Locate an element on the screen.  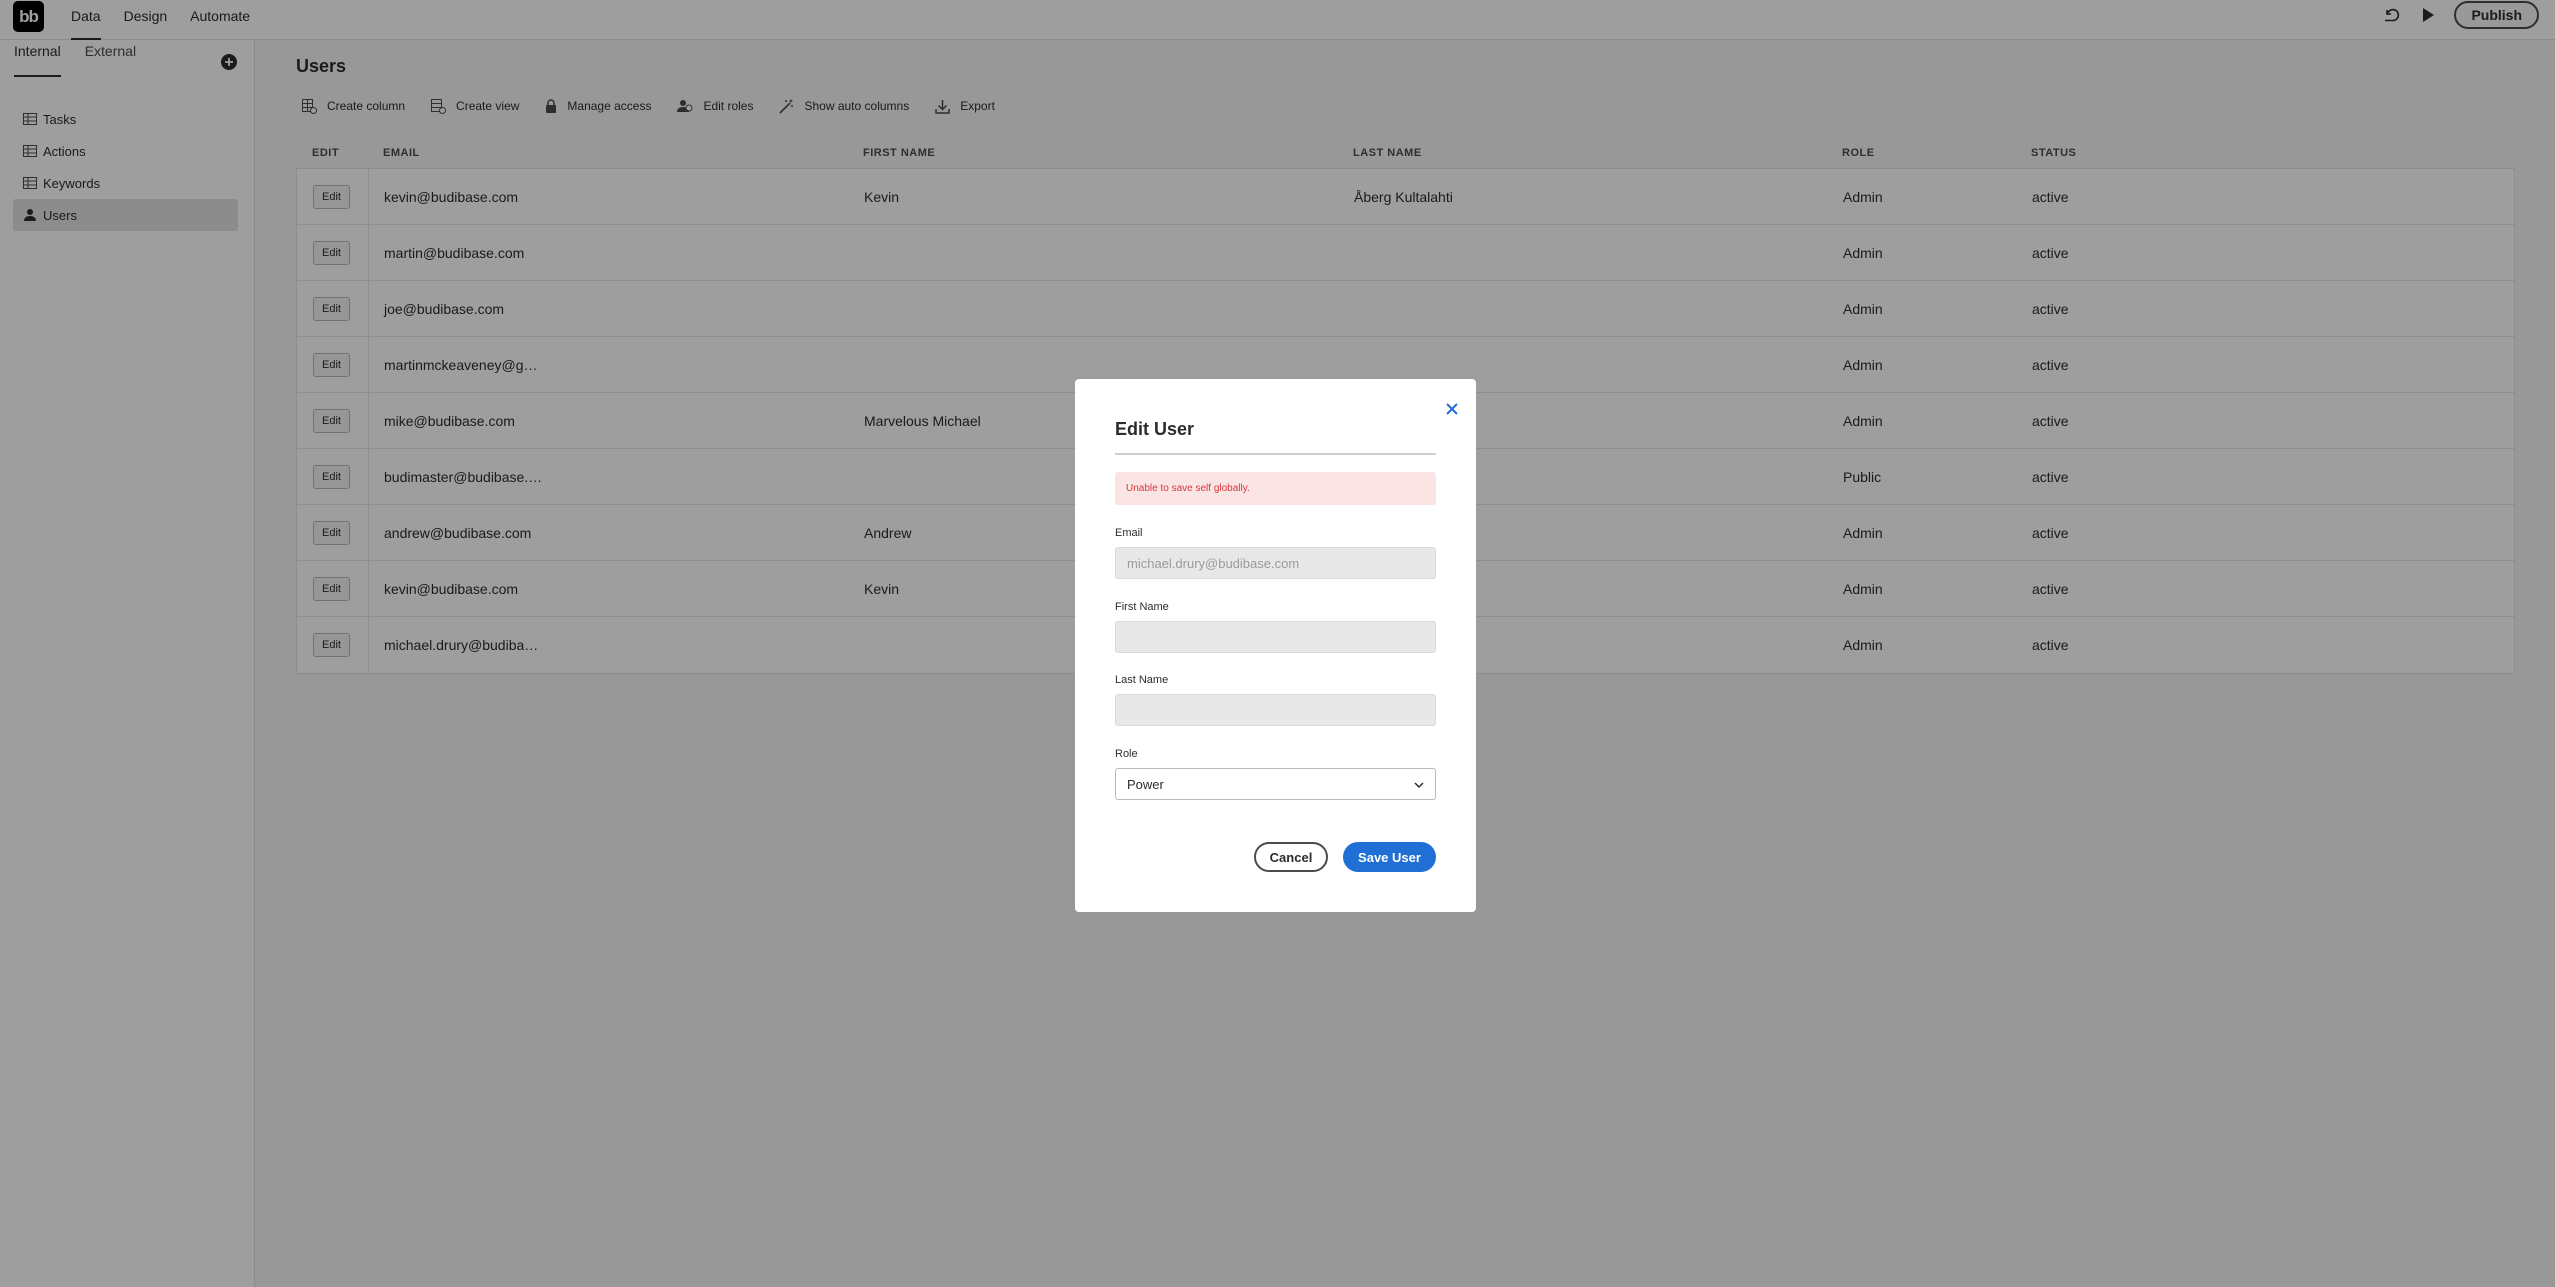
role-select: Power is located at coordinates (1275, 784).